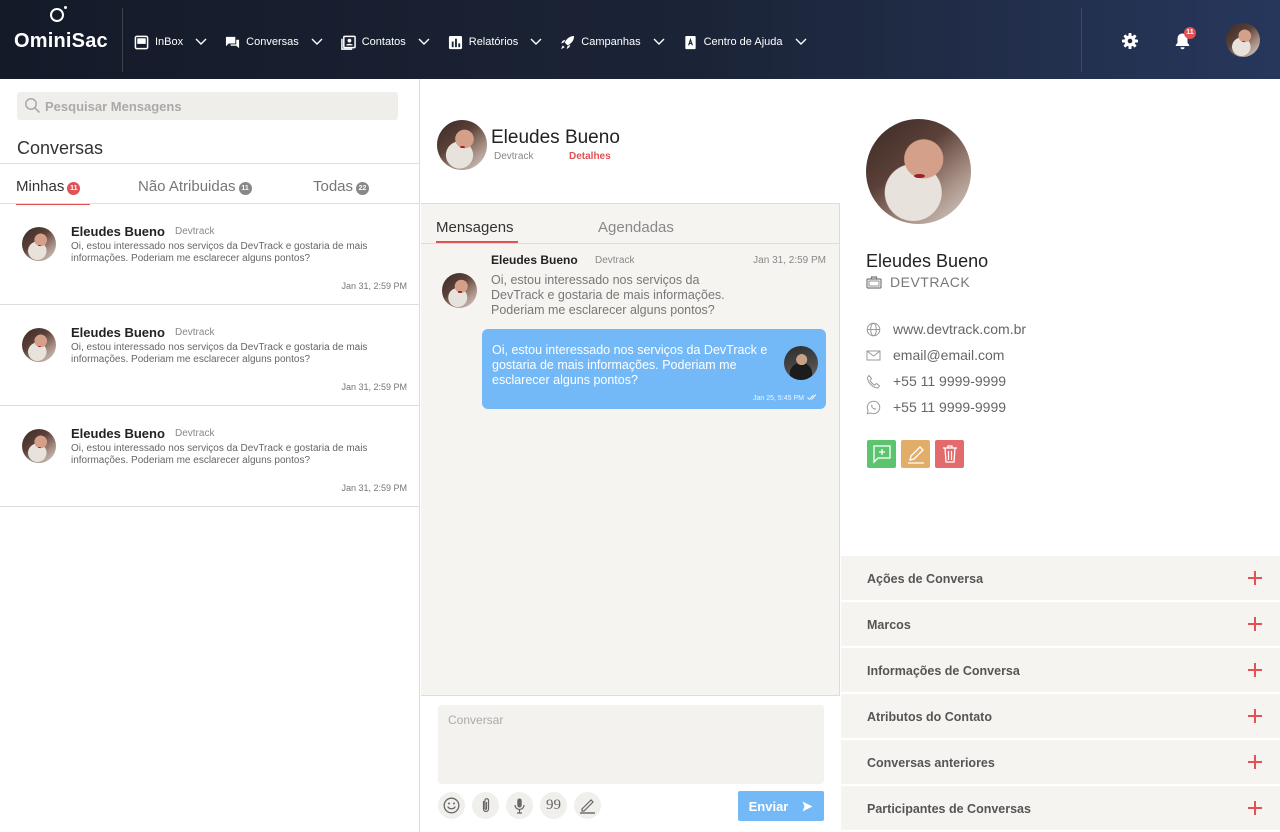 This screenshot has width=1280, height=832. I want to click on website-row: www.devtrack.com.br, so click(946, 329).